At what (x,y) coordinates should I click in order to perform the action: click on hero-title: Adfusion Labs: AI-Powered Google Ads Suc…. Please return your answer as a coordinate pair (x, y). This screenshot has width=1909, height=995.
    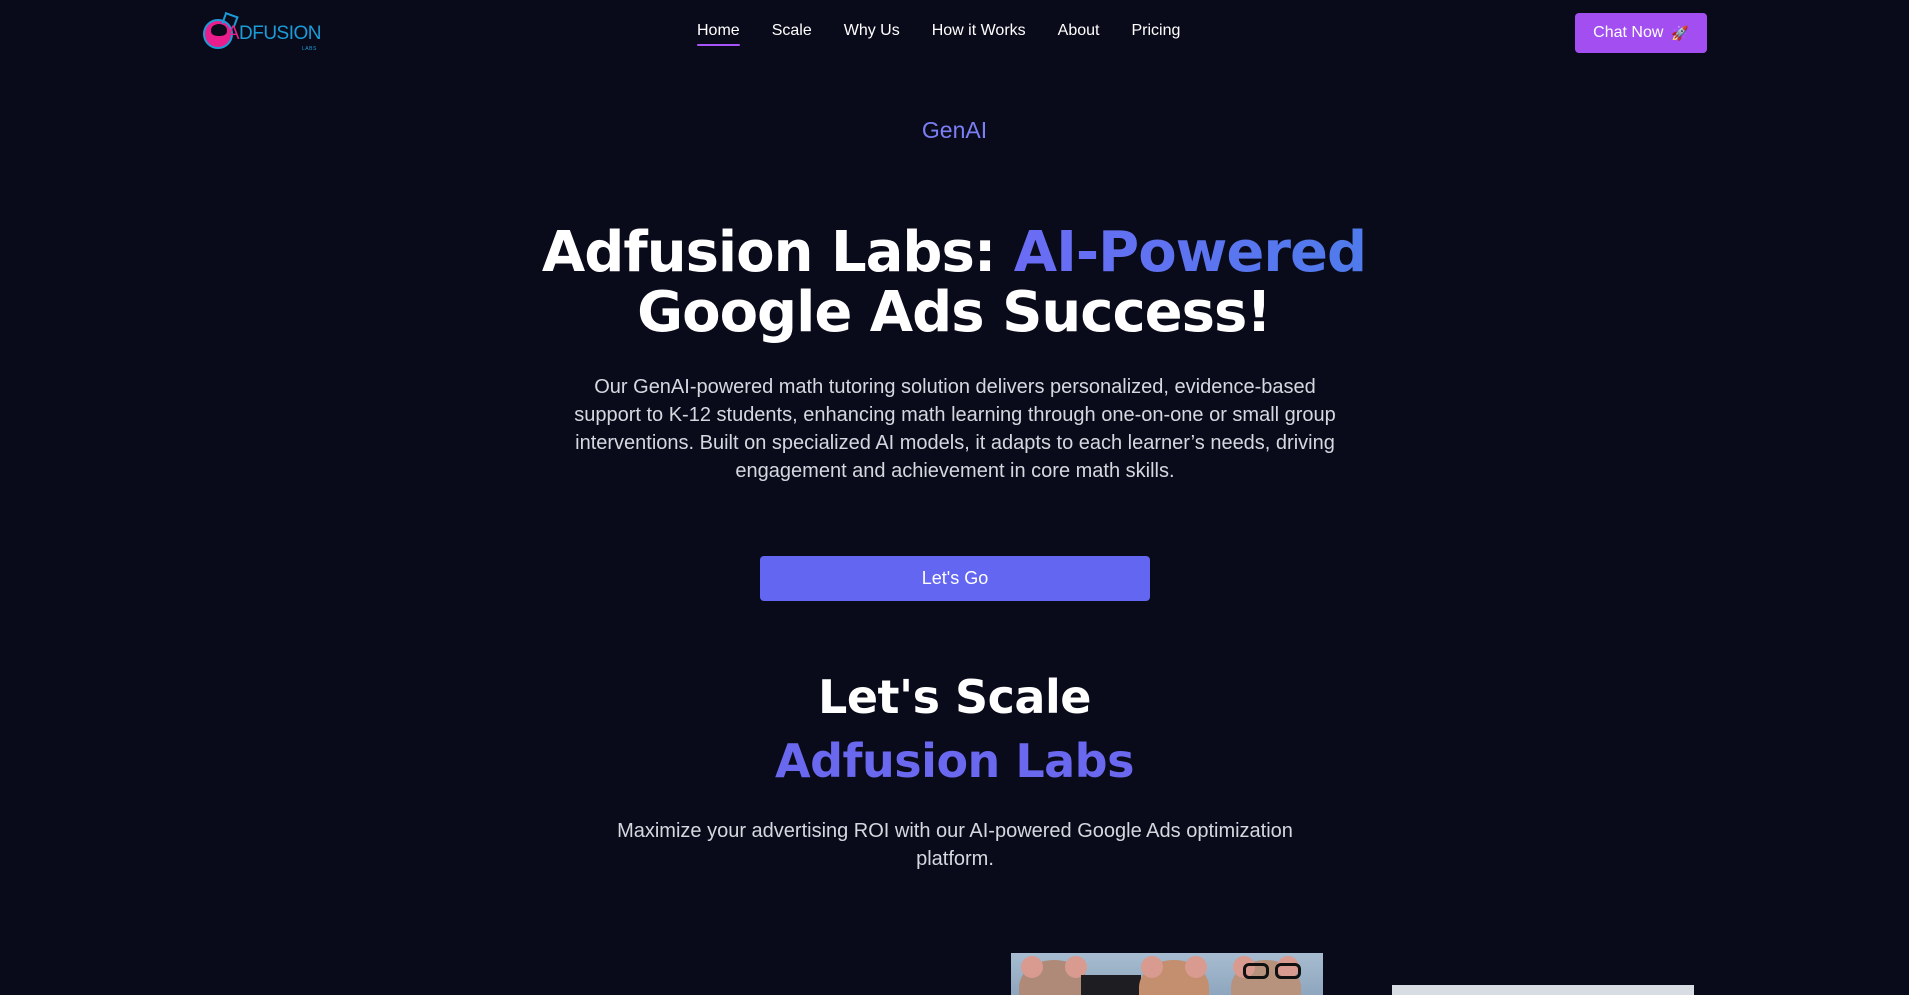
    Looking at the image, I should click on (954, 283).